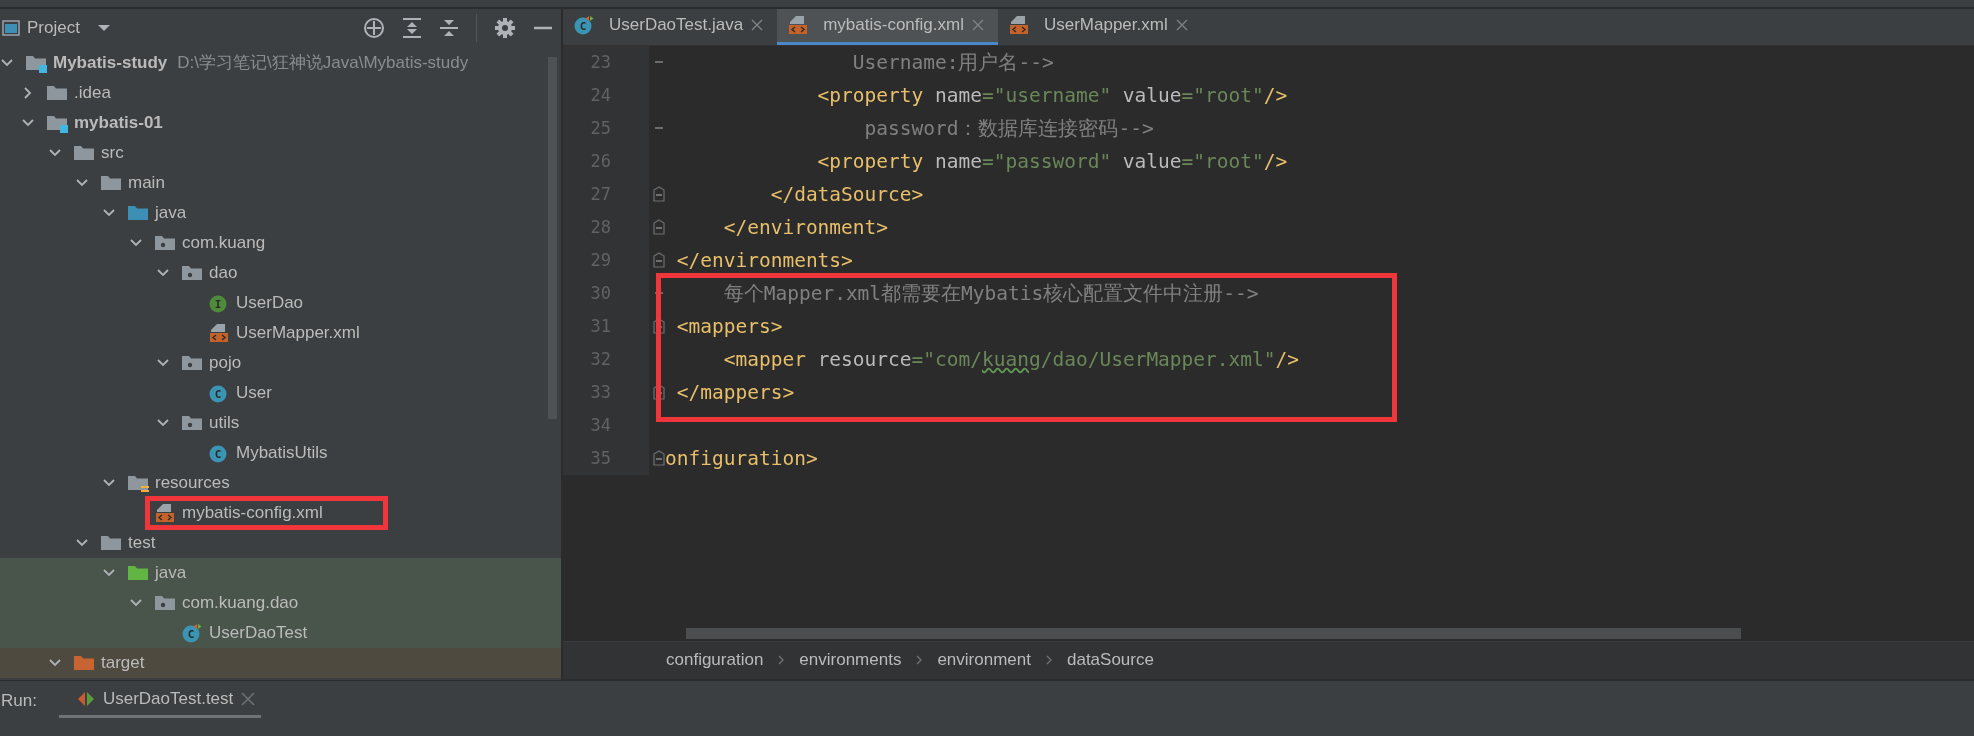 The width and height of the screenshot is (1974, 736). What do you see at coordinates (412, 28) in the screenshot?
I see `expand-all-icon` at bounding box center [412, 28].